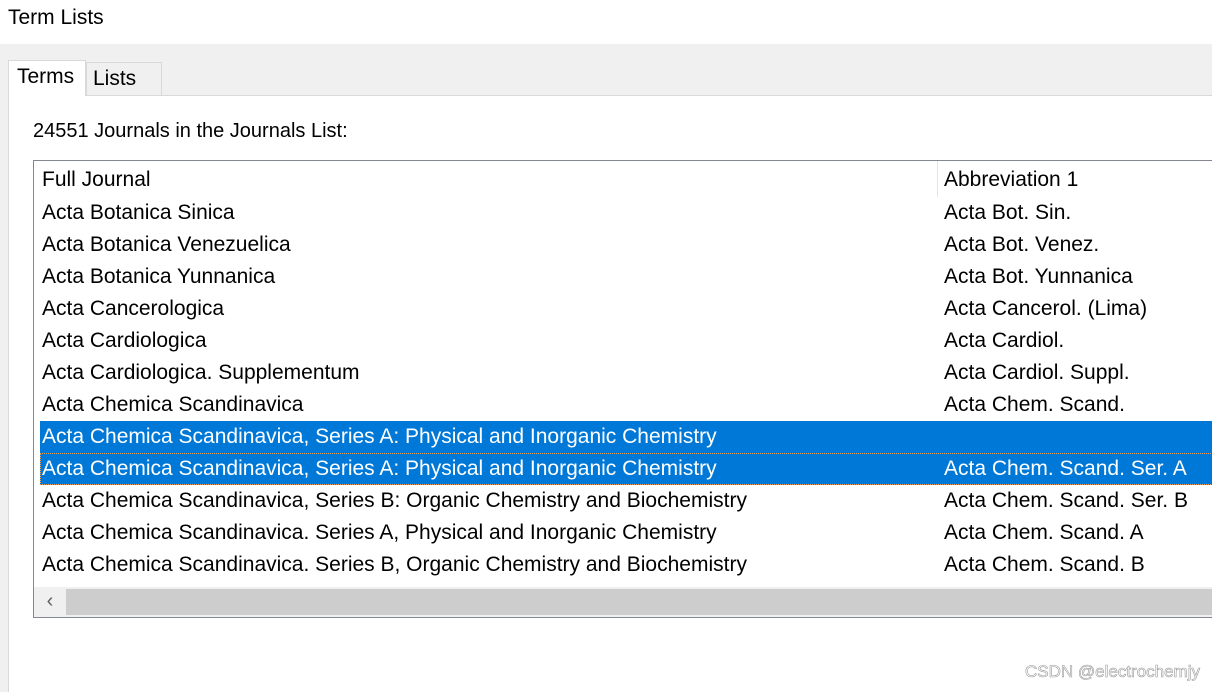 The image size is (1212, 692). Describe the element at coordinates (1008, 212) in the screenshot. I see `abbreviation-cell: Acta Bot. Sin.` at that location.